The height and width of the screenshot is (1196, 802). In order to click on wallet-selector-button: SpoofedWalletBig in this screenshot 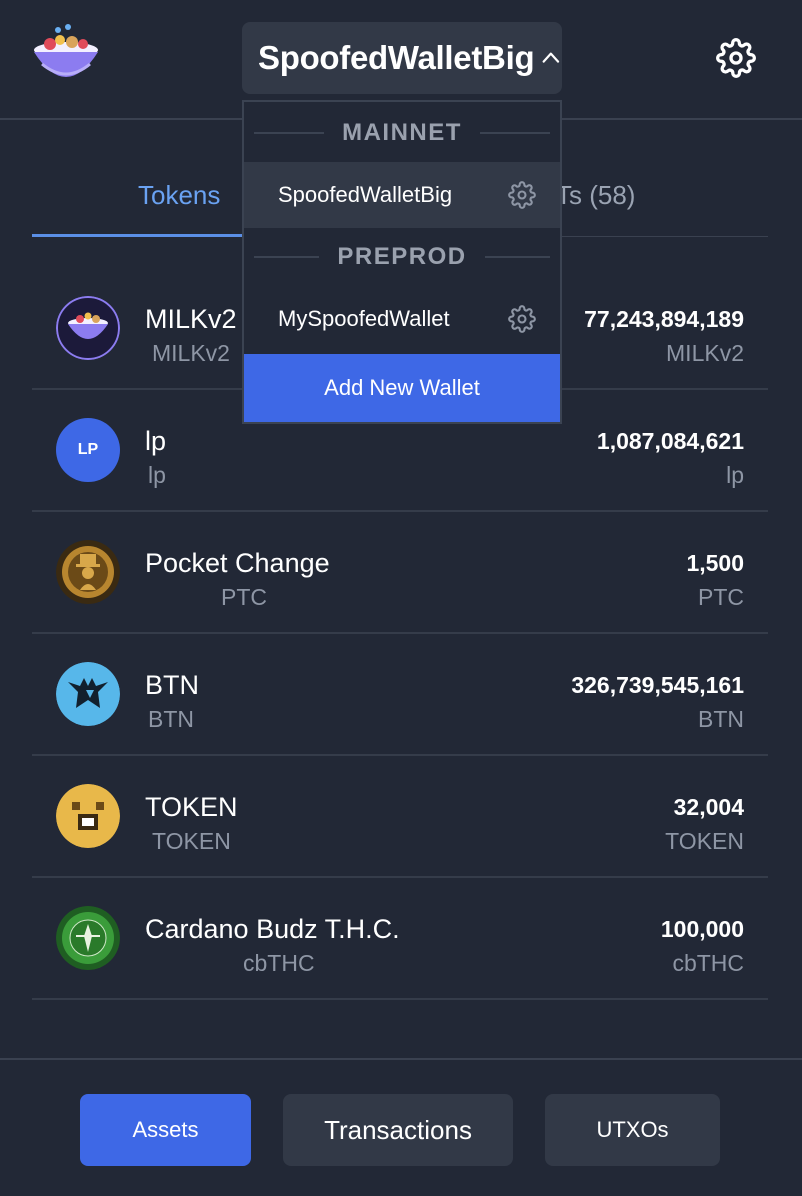, I will do `click(402, 58)`.